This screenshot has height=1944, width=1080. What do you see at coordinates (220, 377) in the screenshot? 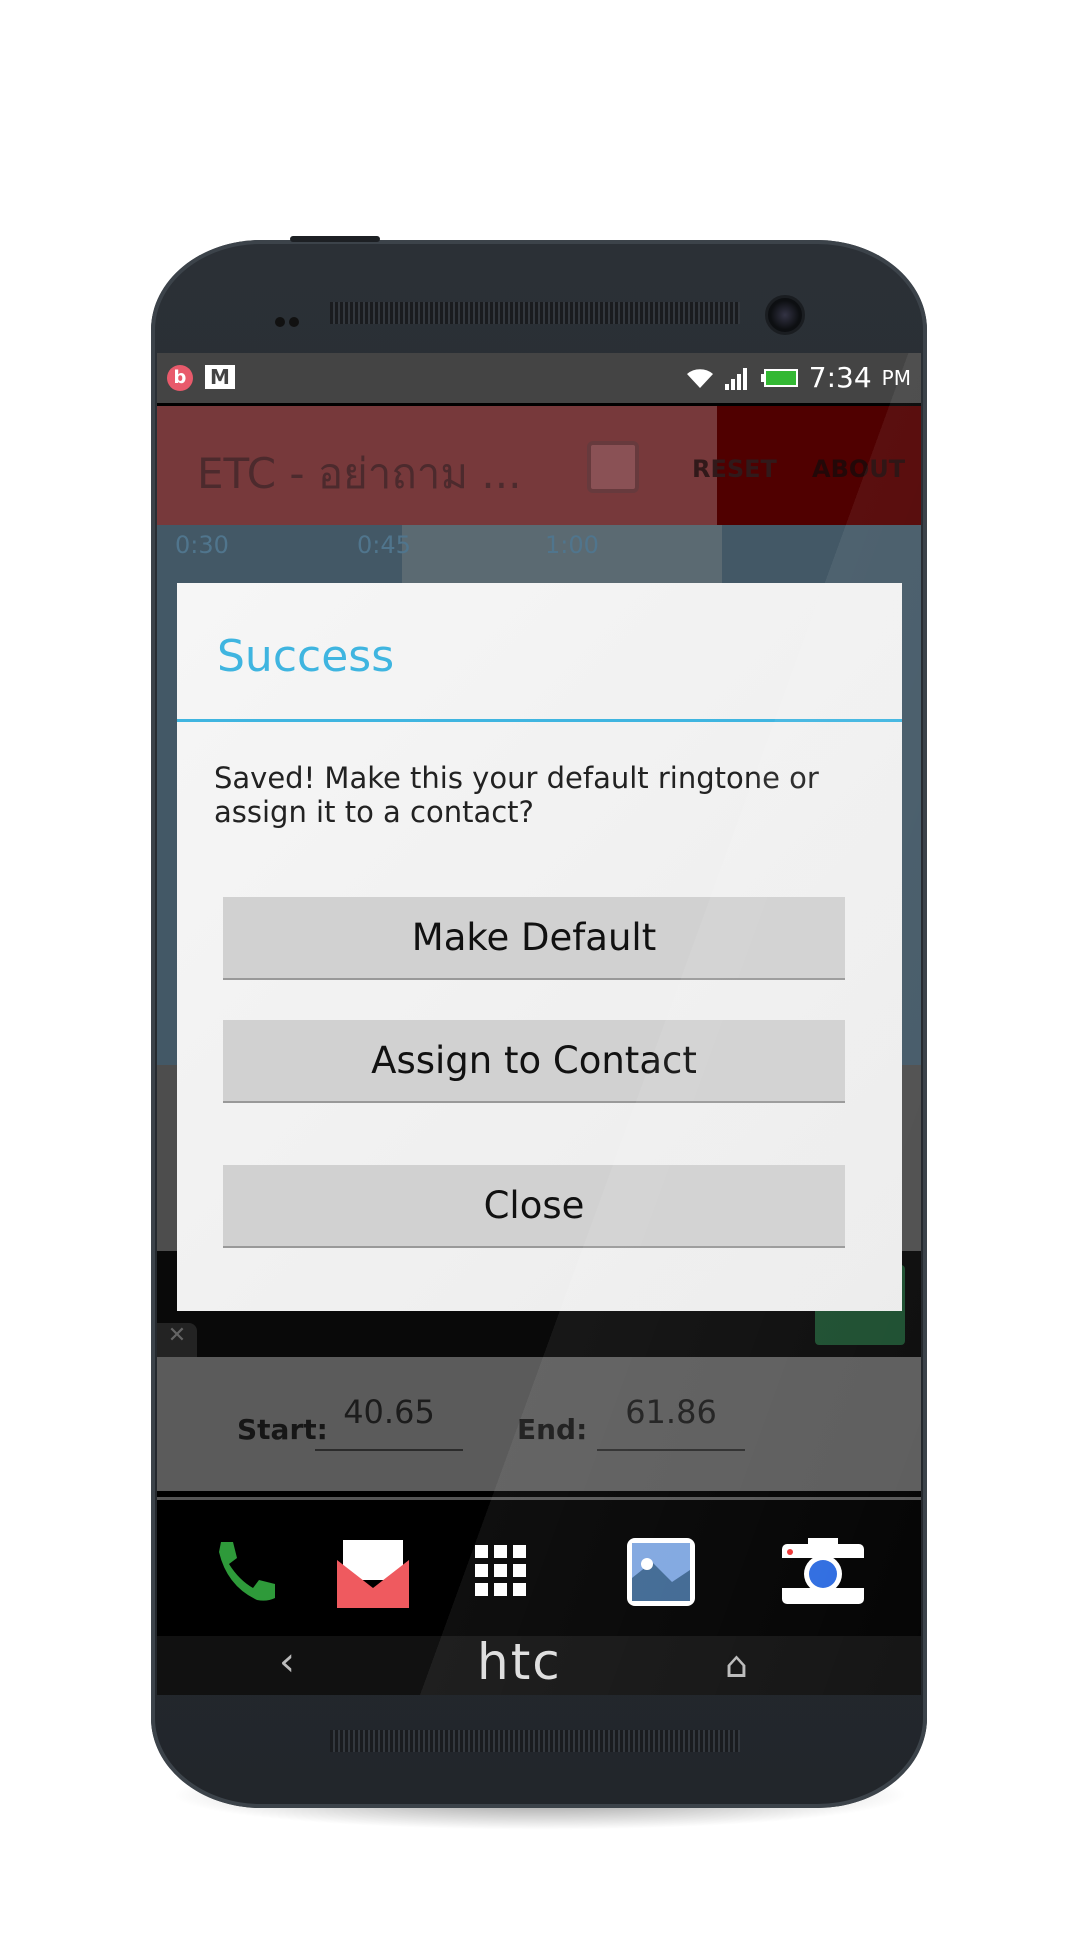
I see `gmail-icon: M` at bounding box center [220, 377].